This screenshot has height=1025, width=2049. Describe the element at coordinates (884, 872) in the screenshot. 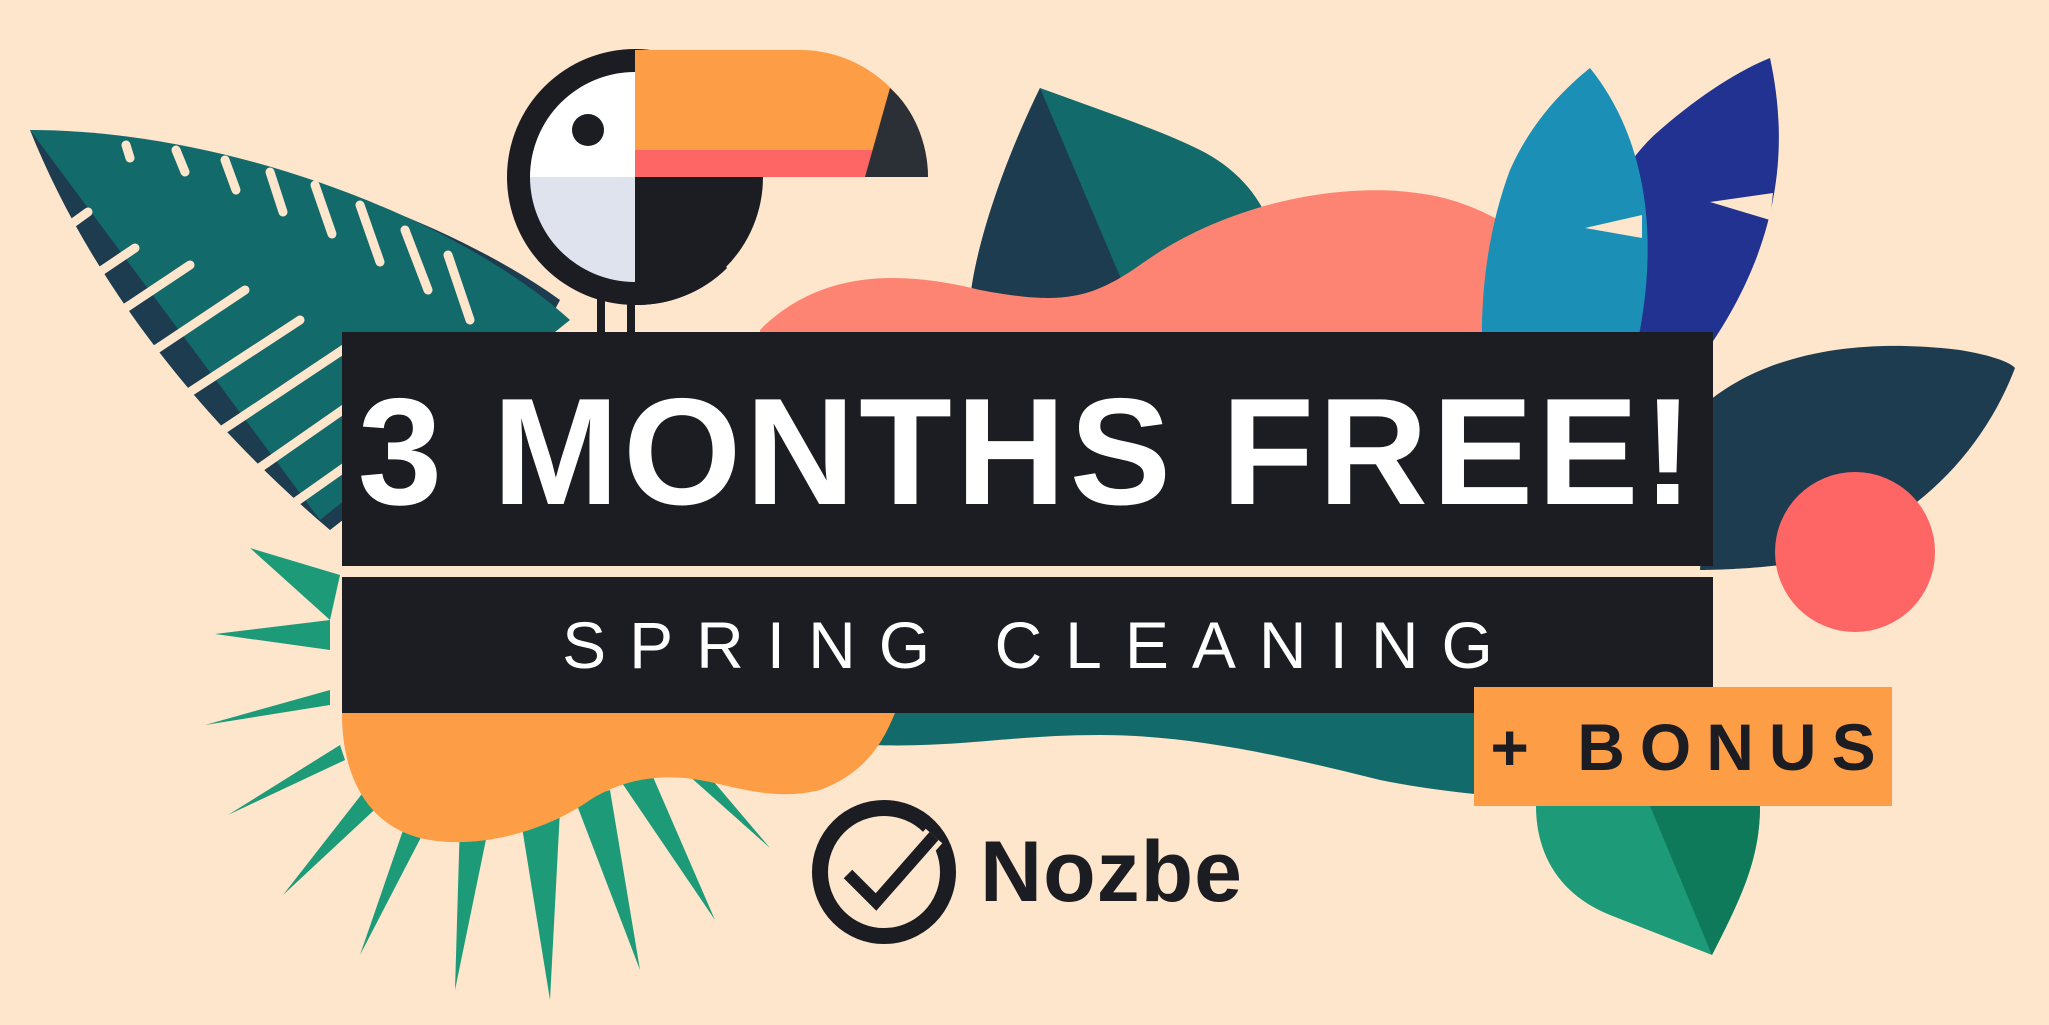

I see `check-circle-icon` at that location.